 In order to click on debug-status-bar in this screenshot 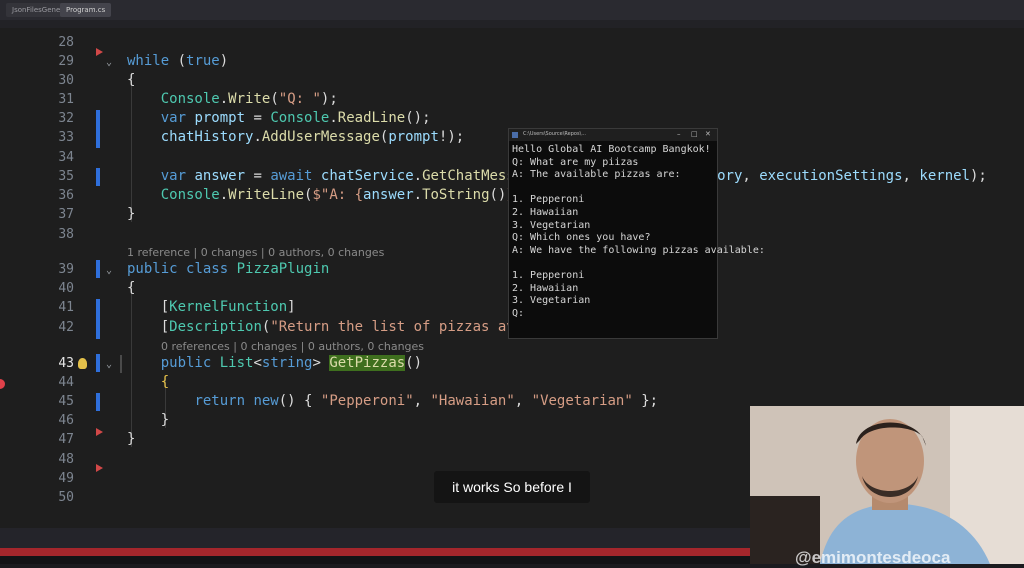, I will do `click(375, 552)`.